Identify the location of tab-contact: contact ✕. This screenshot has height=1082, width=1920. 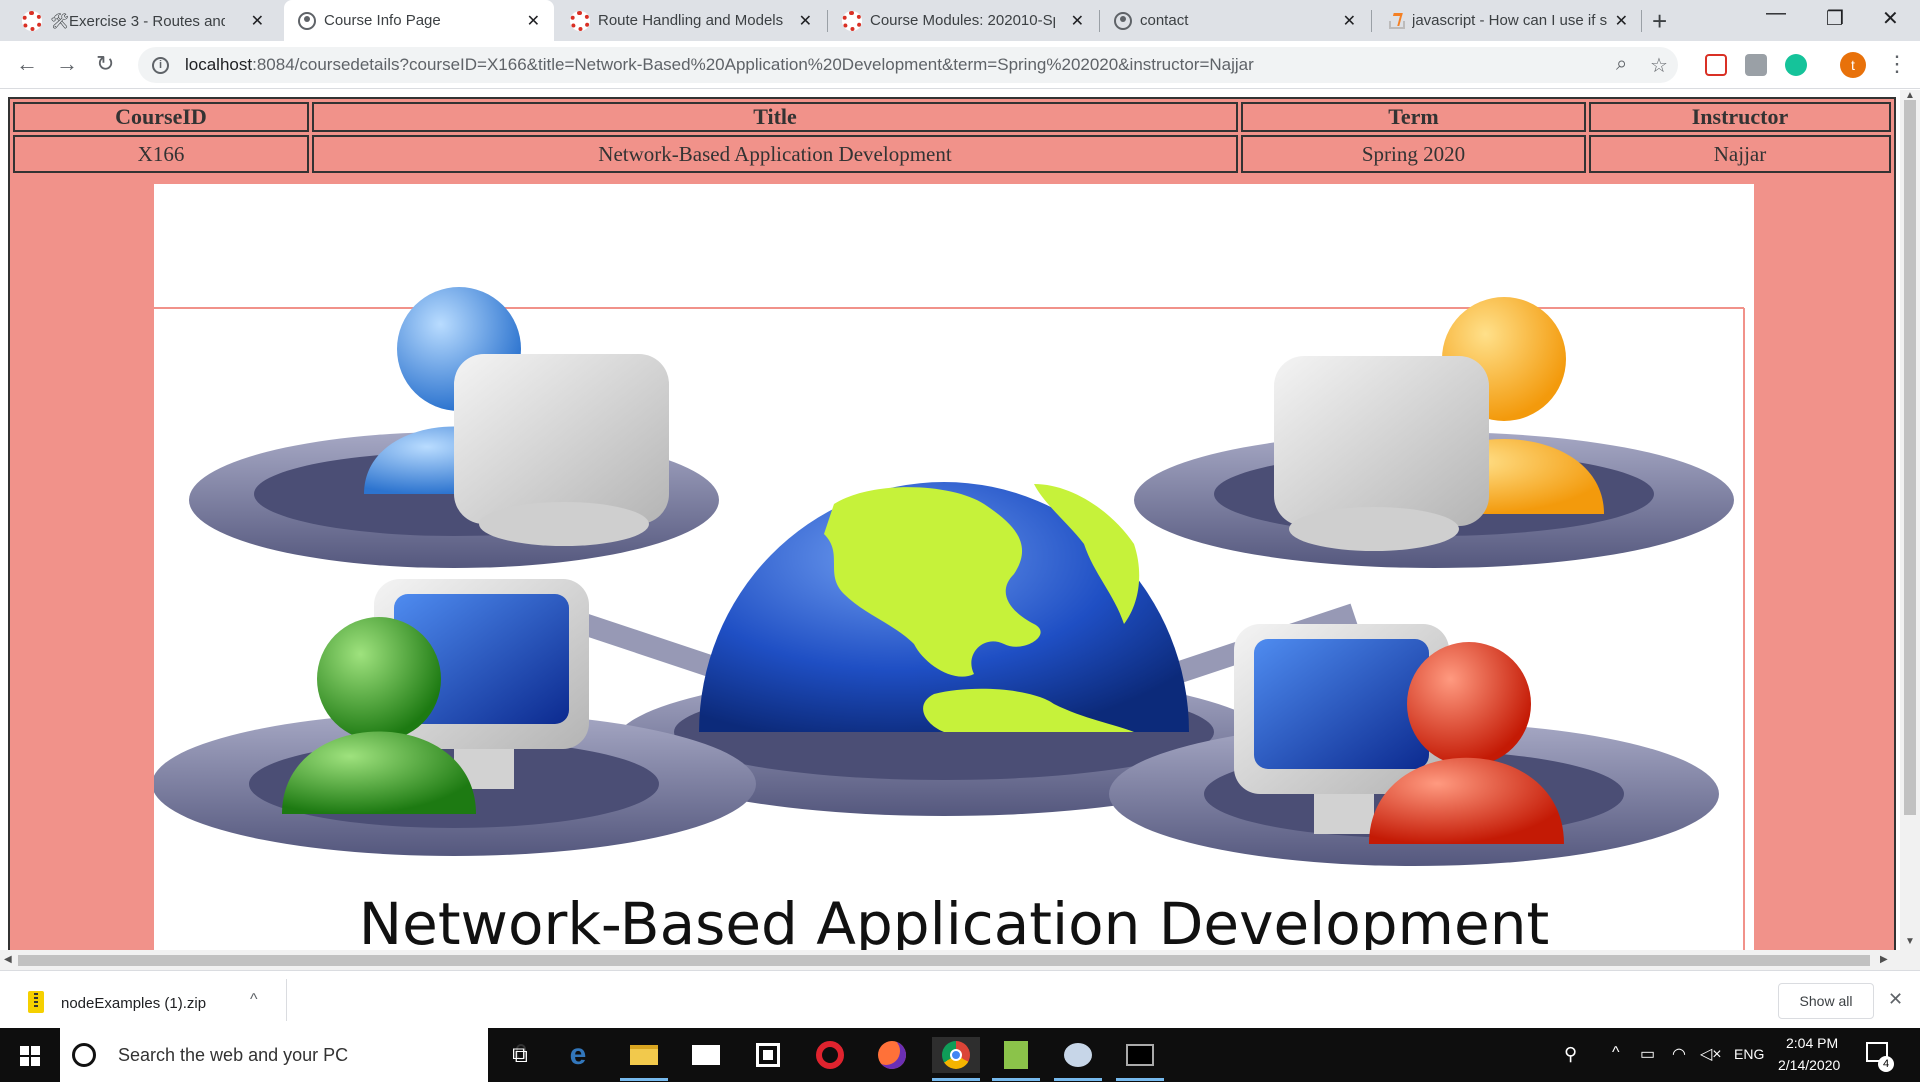
(1235, 20).